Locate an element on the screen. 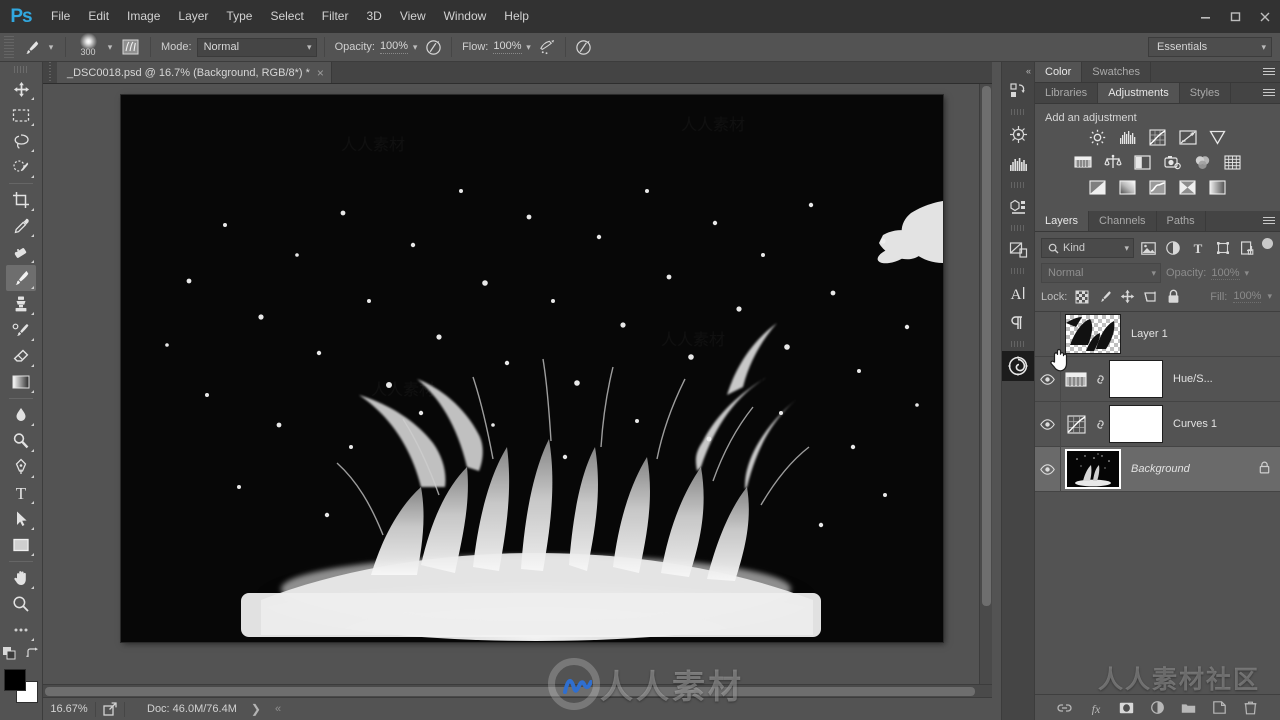 This screenshot has width=1280, height=720. menu-edit: Edit is located at coordinates (98, 16).